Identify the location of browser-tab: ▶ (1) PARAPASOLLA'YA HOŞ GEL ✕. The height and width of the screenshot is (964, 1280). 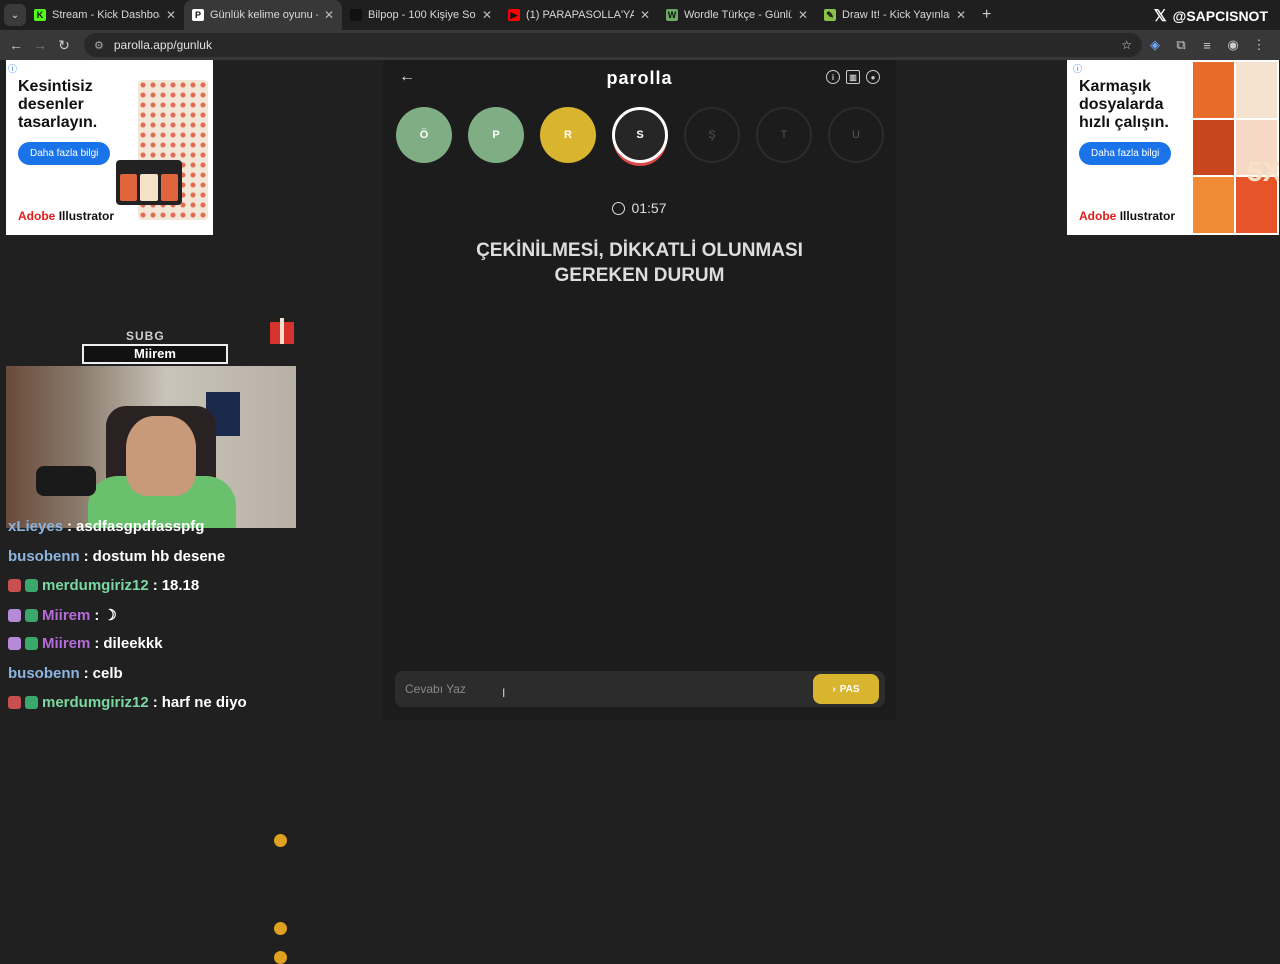
(579, 15).